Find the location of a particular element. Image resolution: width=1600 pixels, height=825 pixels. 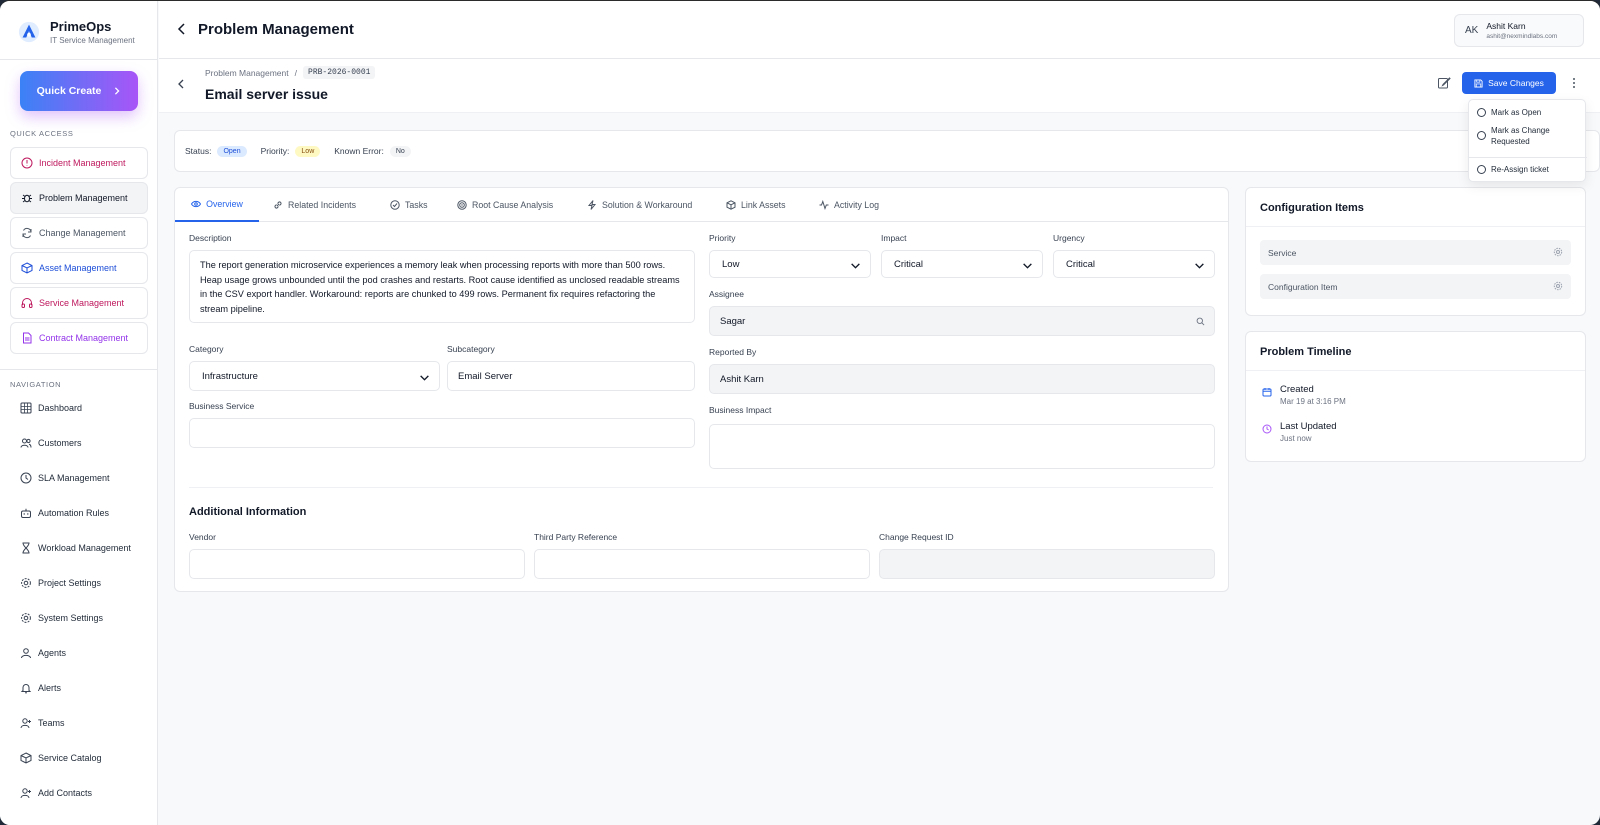

avatar: AK is located at coordinates (1472, 30).